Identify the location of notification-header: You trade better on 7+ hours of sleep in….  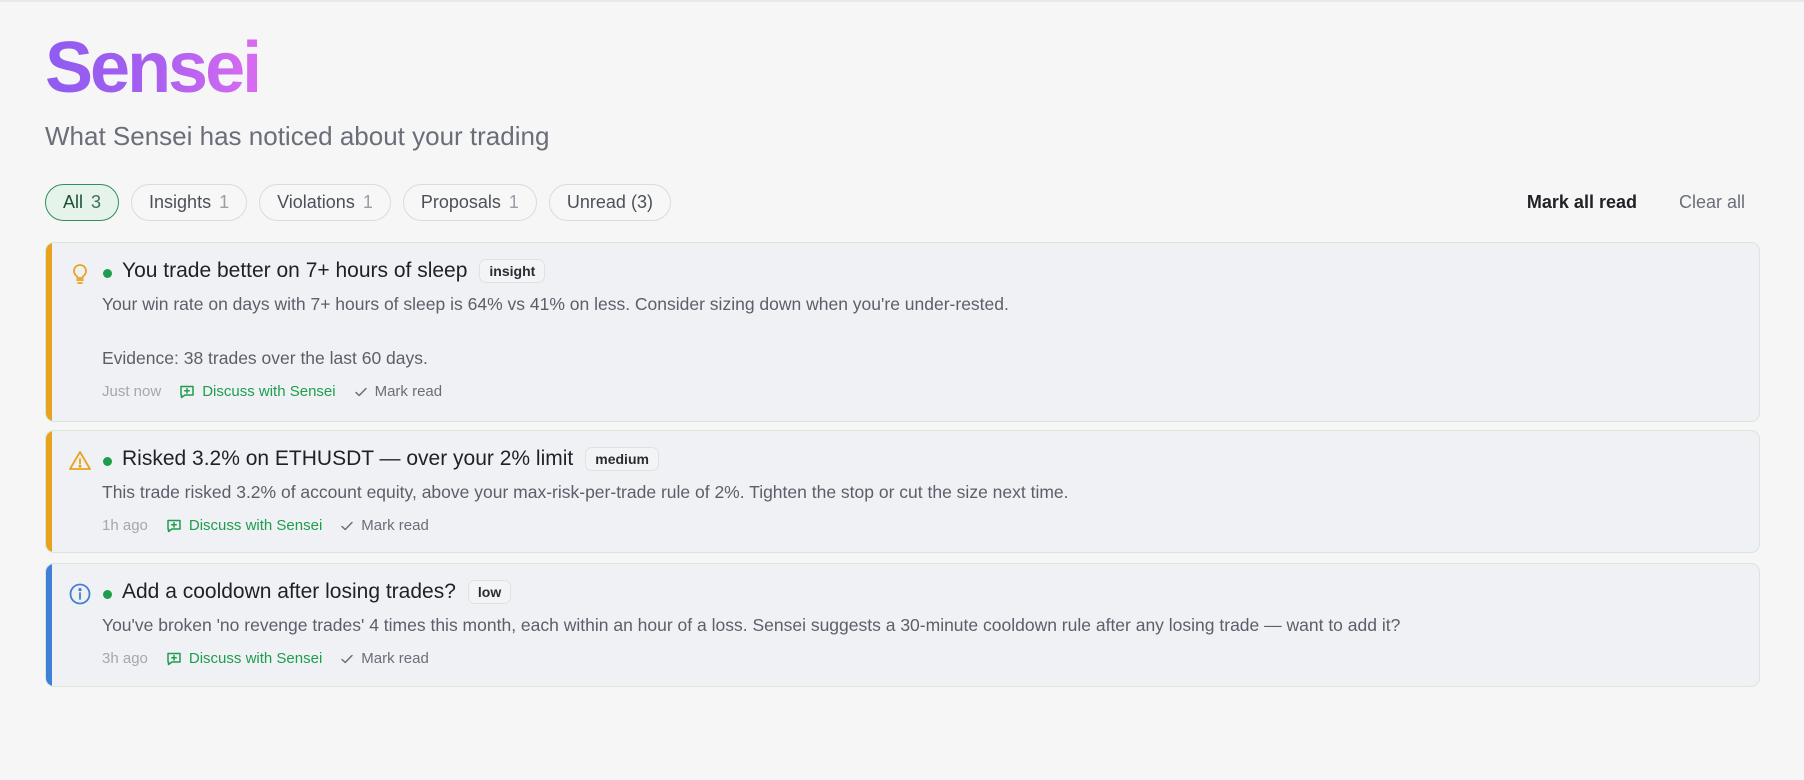
(334, 271).